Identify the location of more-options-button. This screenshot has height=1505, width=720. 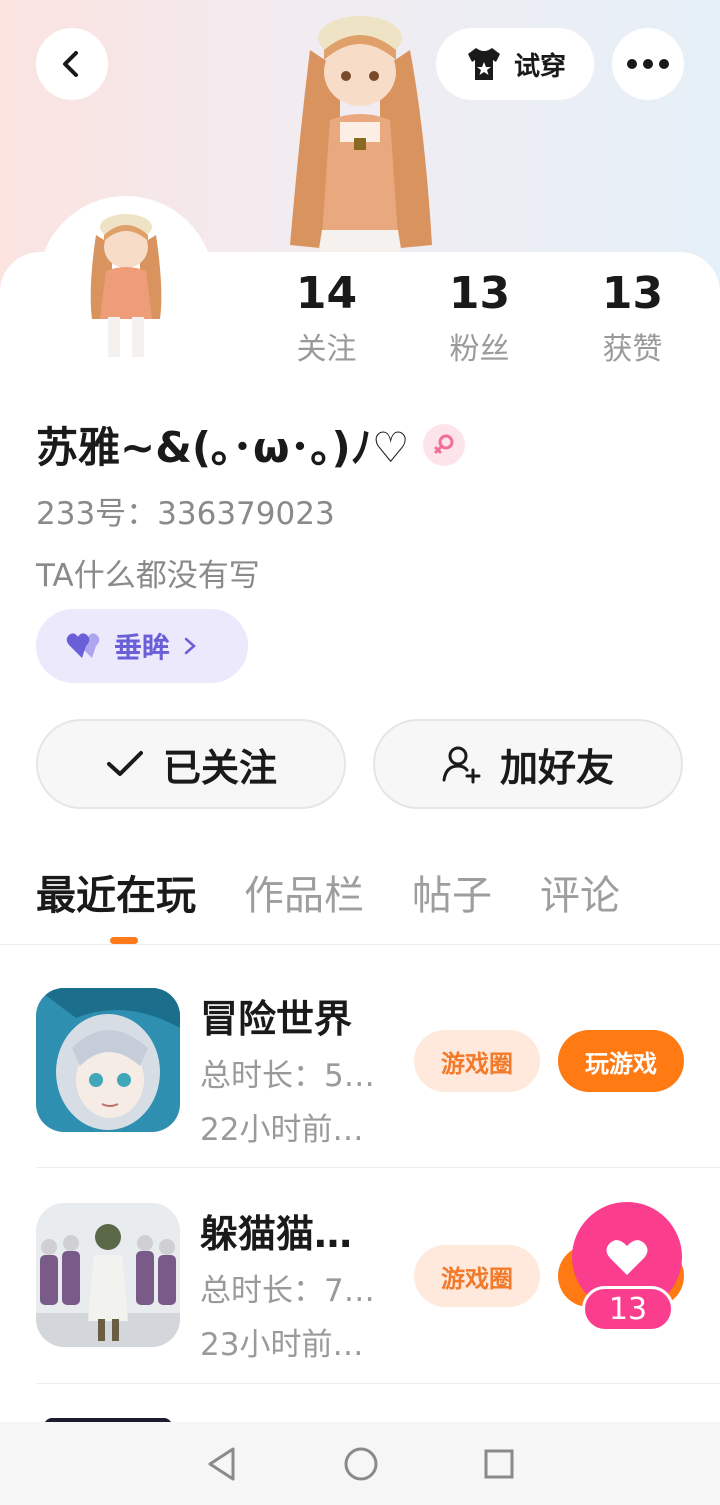
(648, 64).